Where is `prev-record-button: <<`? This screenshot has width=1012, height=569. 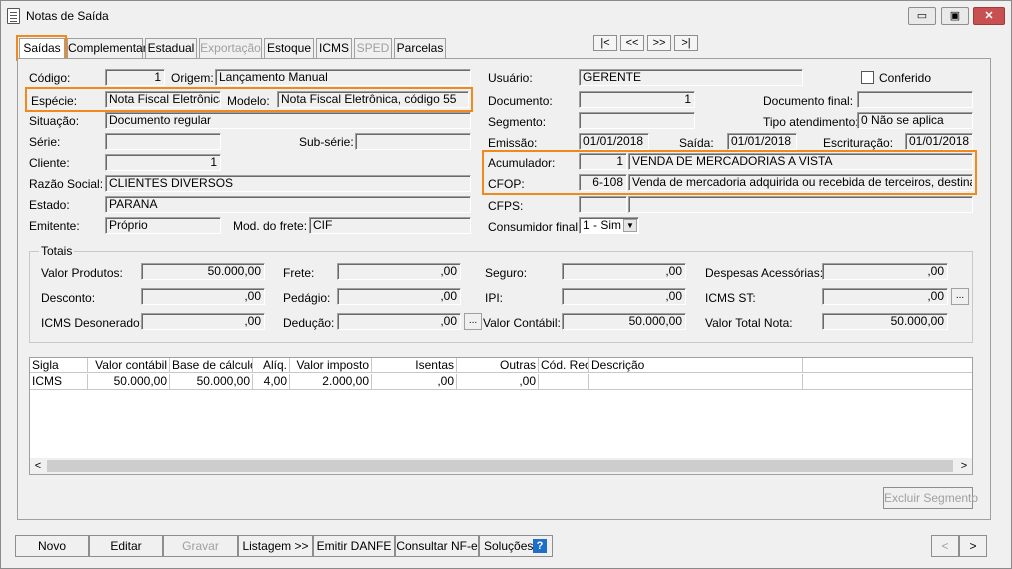 prev-record-button: << is located at coordinates (632, 43).